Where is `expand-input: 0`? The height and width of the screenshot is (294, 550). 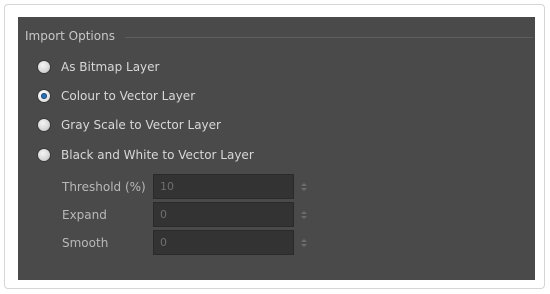 expand-input: 0 is located at coordinates (223, 214).